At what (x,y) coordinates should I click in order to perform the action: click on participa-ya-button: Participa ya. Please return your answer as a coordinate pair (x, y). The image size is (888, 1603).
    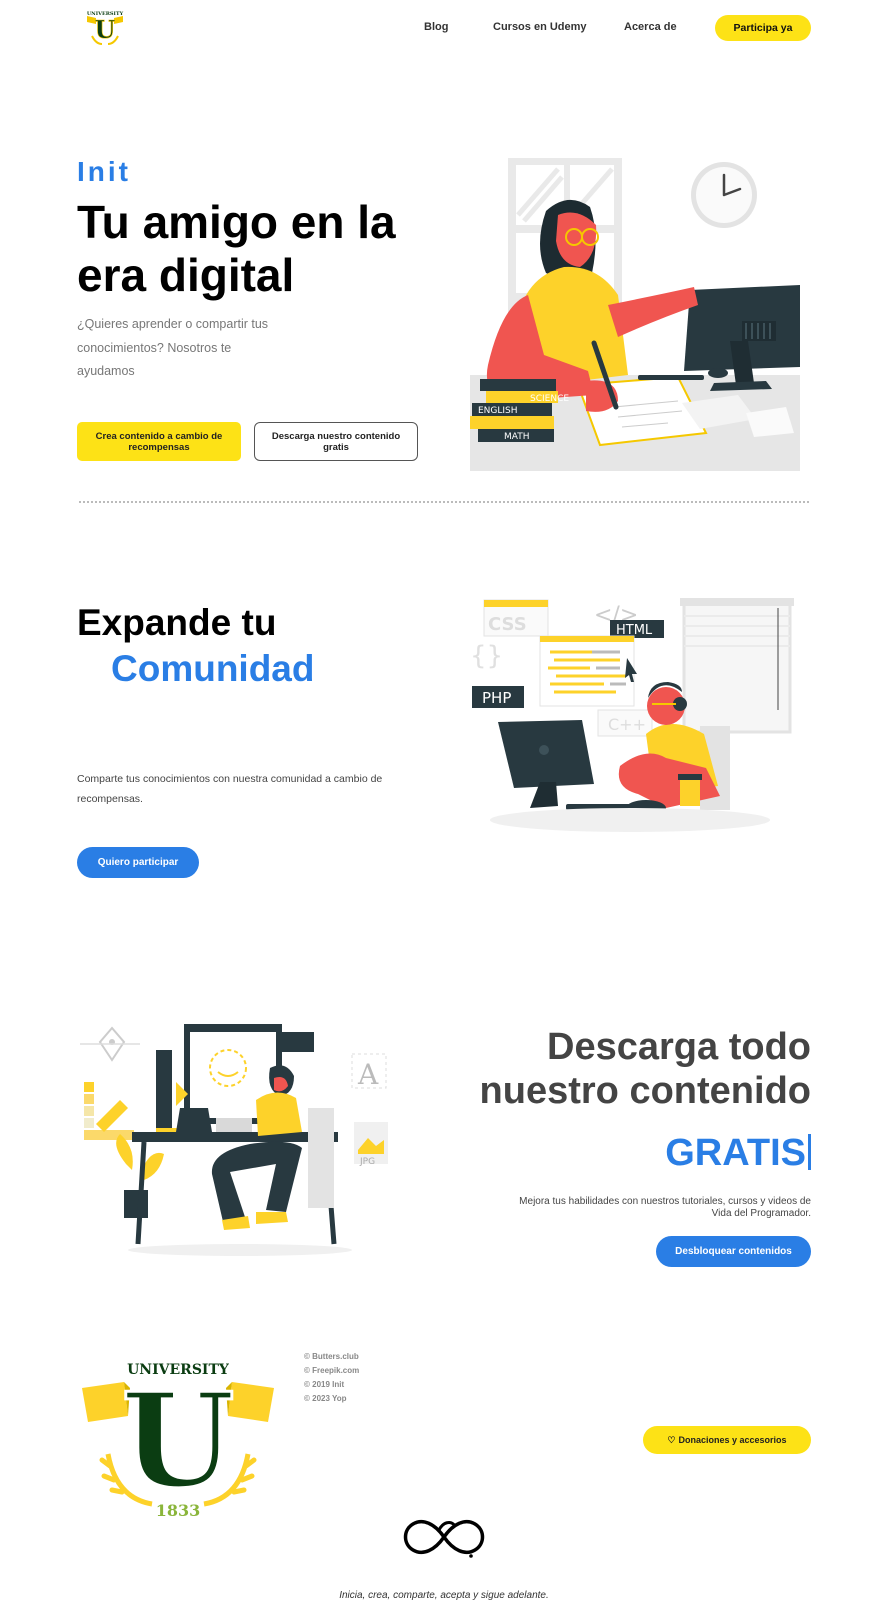
    Looking at the image, I should click on (763, 28).